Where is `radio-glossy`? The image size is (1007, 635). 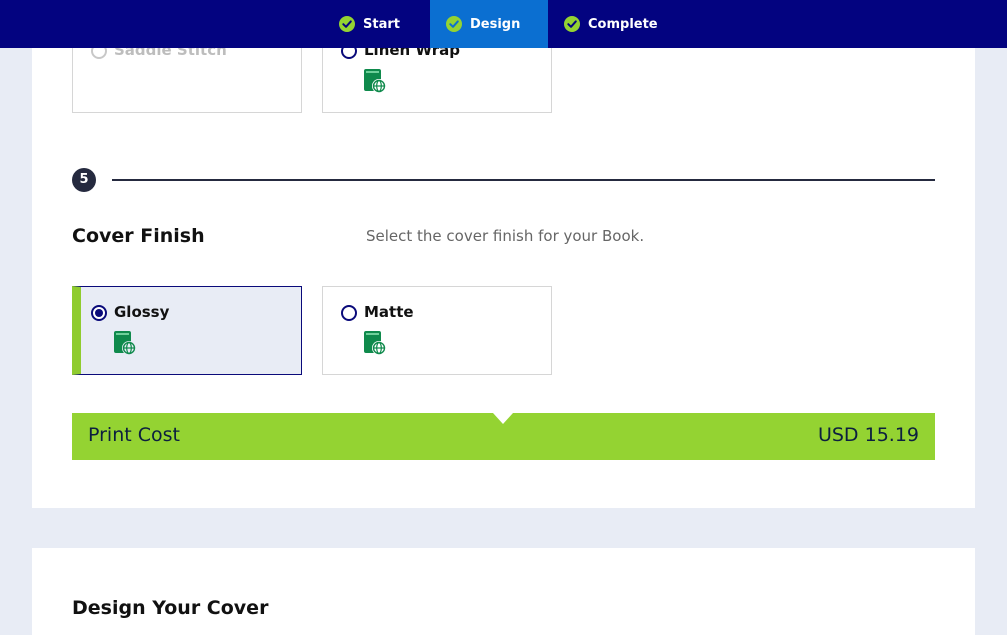
radio-glossy is located at coordinates (99, 313).